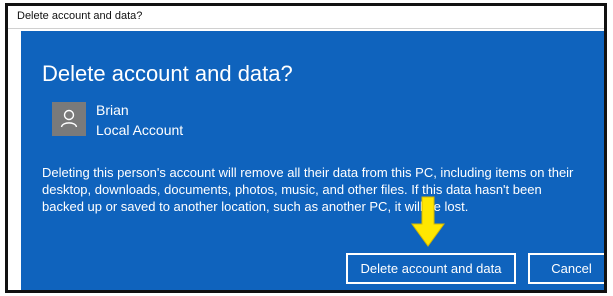 This screenshot has width=613, height=296. What do you see at coordinates (167, 73) in the screenshot?
I see `dialog-heading: Delete account and data?` at bounding box center [167, 73].